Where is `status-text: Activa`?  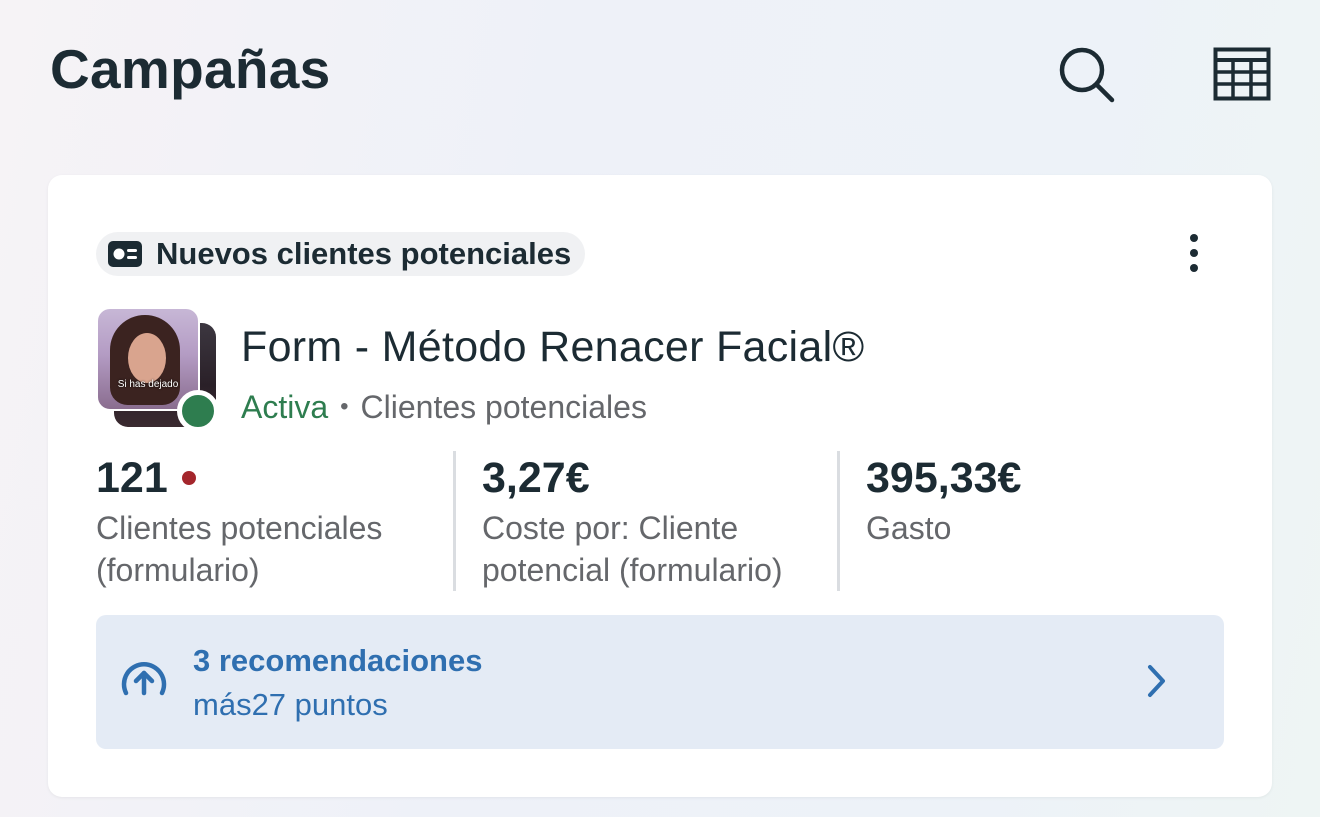
status-text: Activa is located at coordinates (285, 407).